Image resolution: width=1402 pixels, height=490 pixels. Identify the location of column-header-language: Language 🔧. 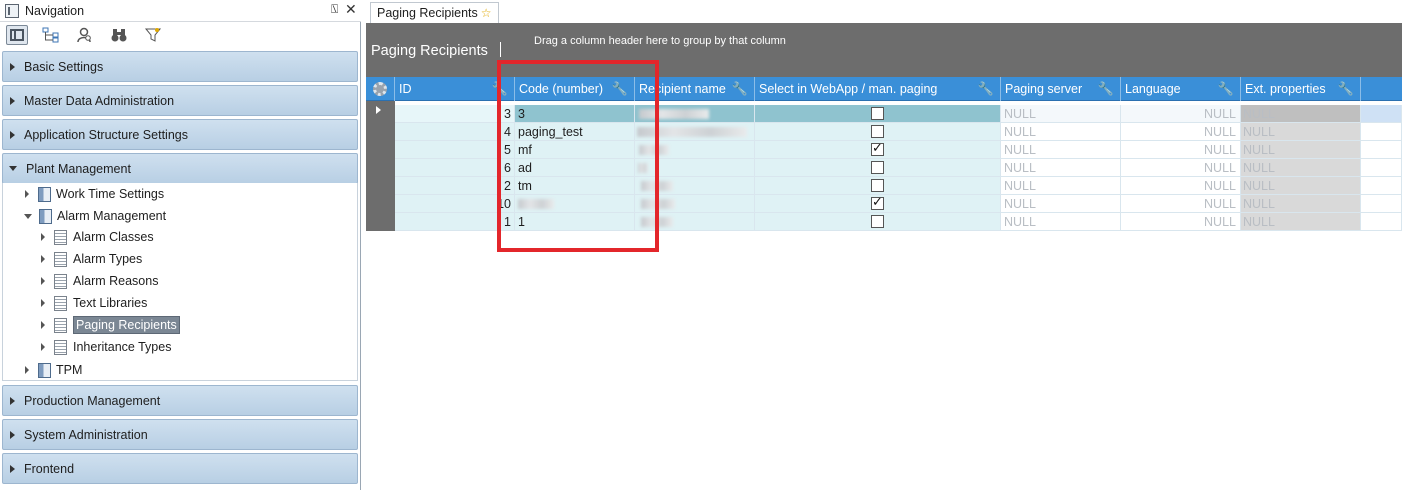
(1181, 89).